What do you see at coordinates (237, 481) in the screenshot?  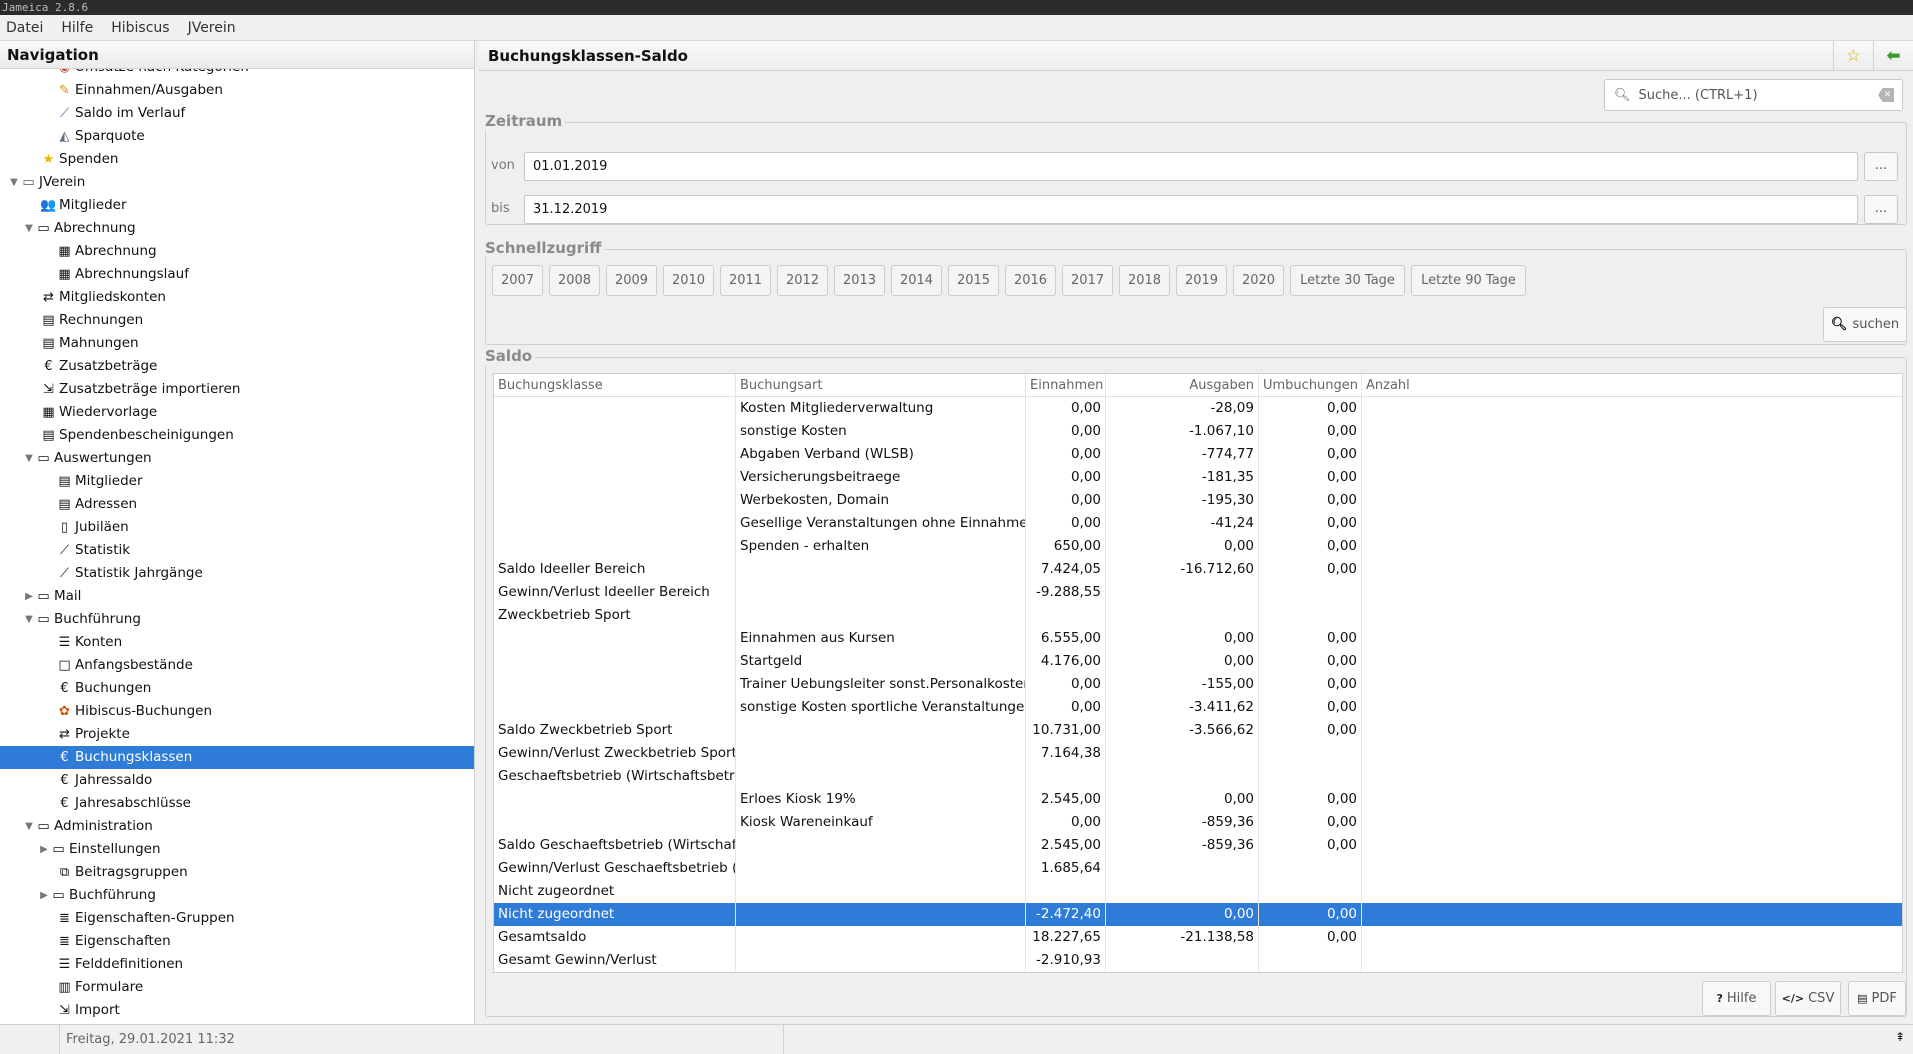 I see `nav-item: ▤ Mitglieder` at bounding box center [237, 481].